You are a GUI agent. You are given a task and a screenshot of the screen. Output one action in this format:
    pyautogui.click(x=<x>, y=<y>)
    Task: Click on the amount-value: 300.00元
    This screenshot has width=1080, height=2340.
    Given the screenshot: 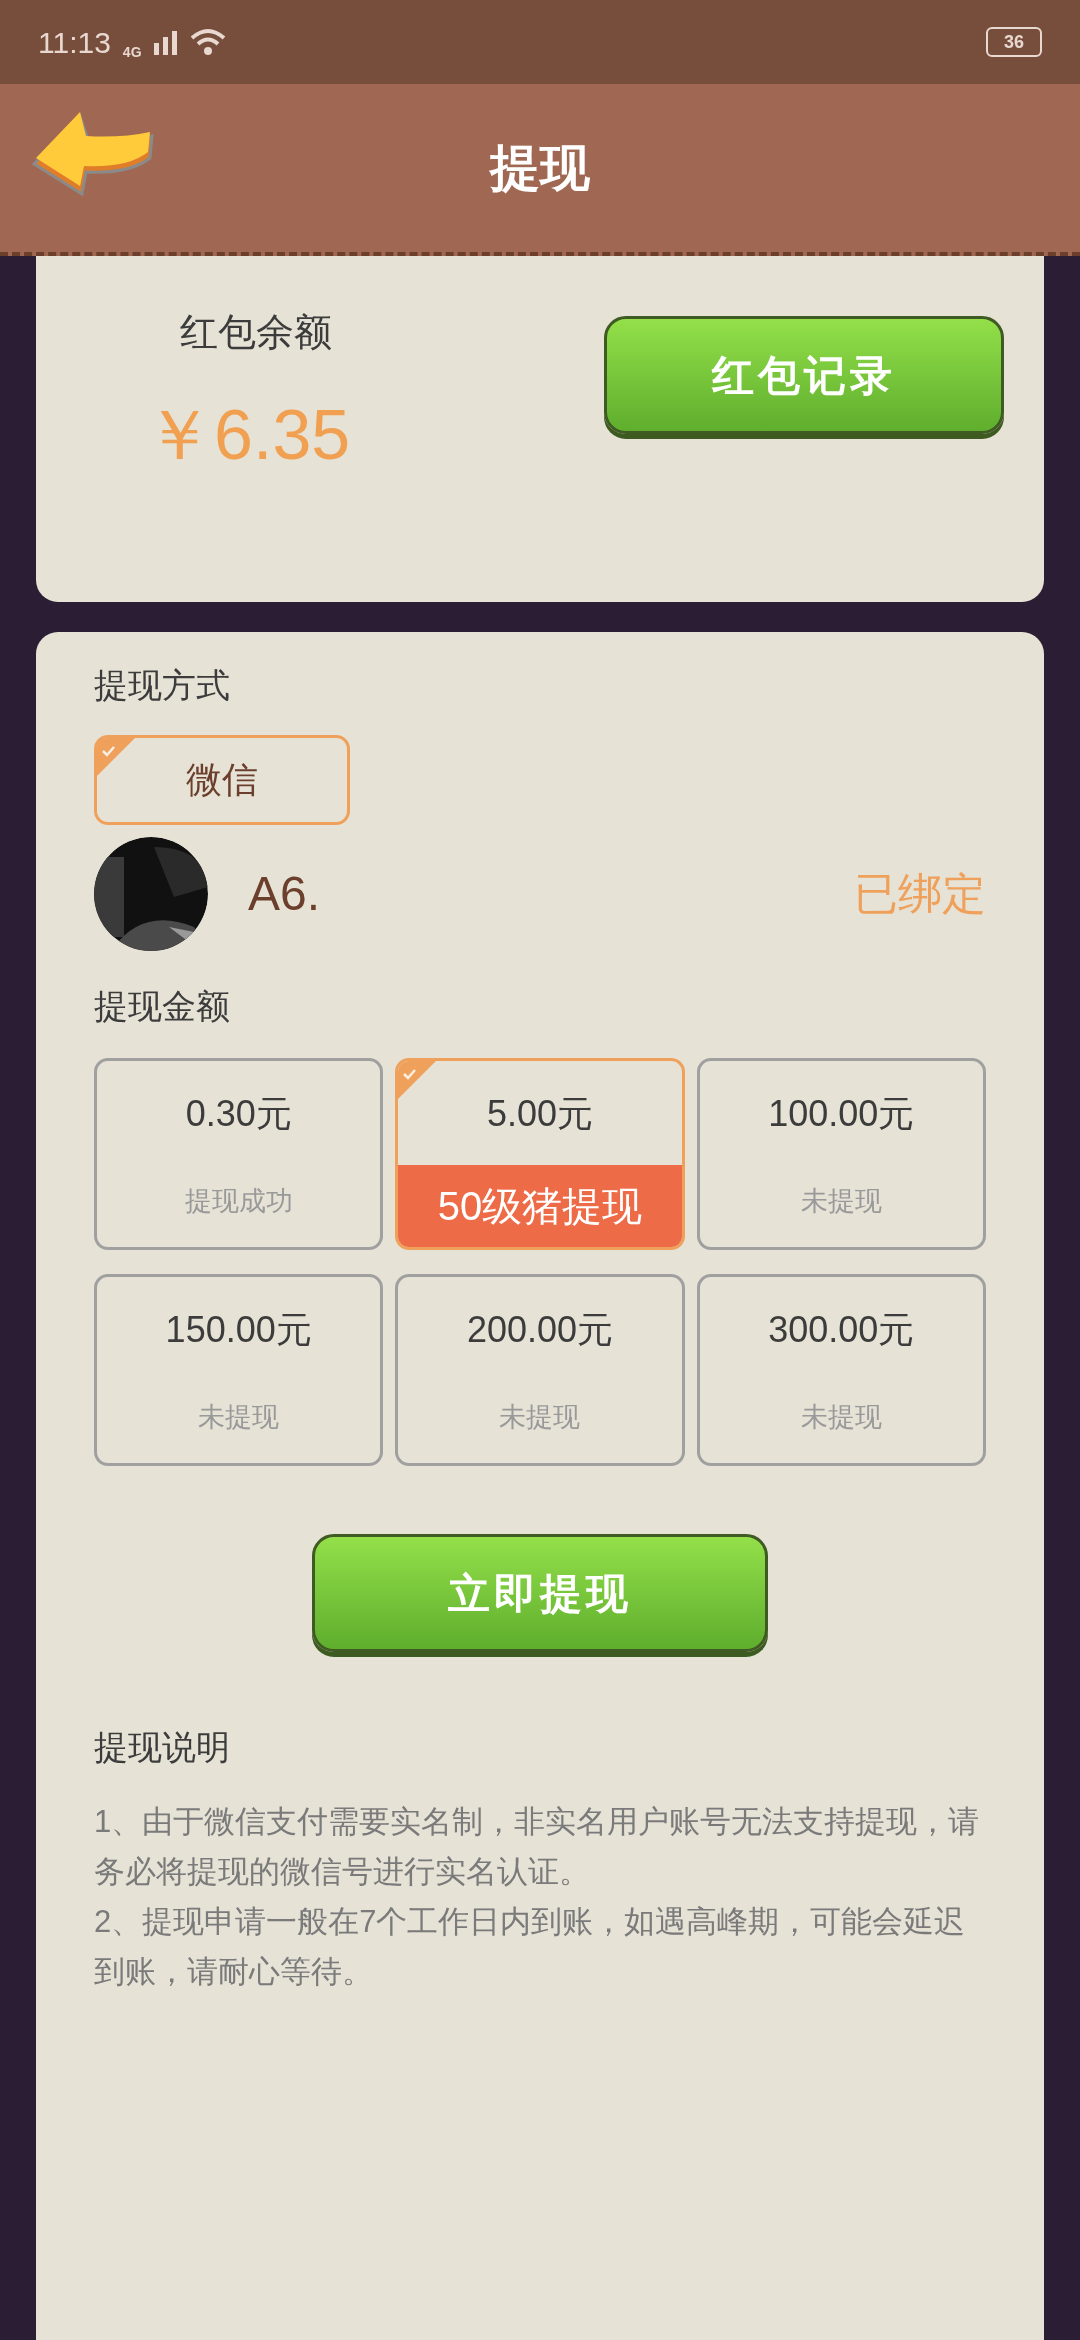 What is the action you would take?
    pyautogui.click(x=841, y=1330)
    